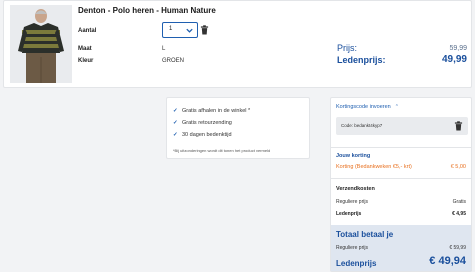 The width and height of the screenshot is (475, 272). What do you see at coordinates (352, 248) in the screenshot?
I see `total-regular-label: Reguliere prijs` at bounding box center [352, 248].